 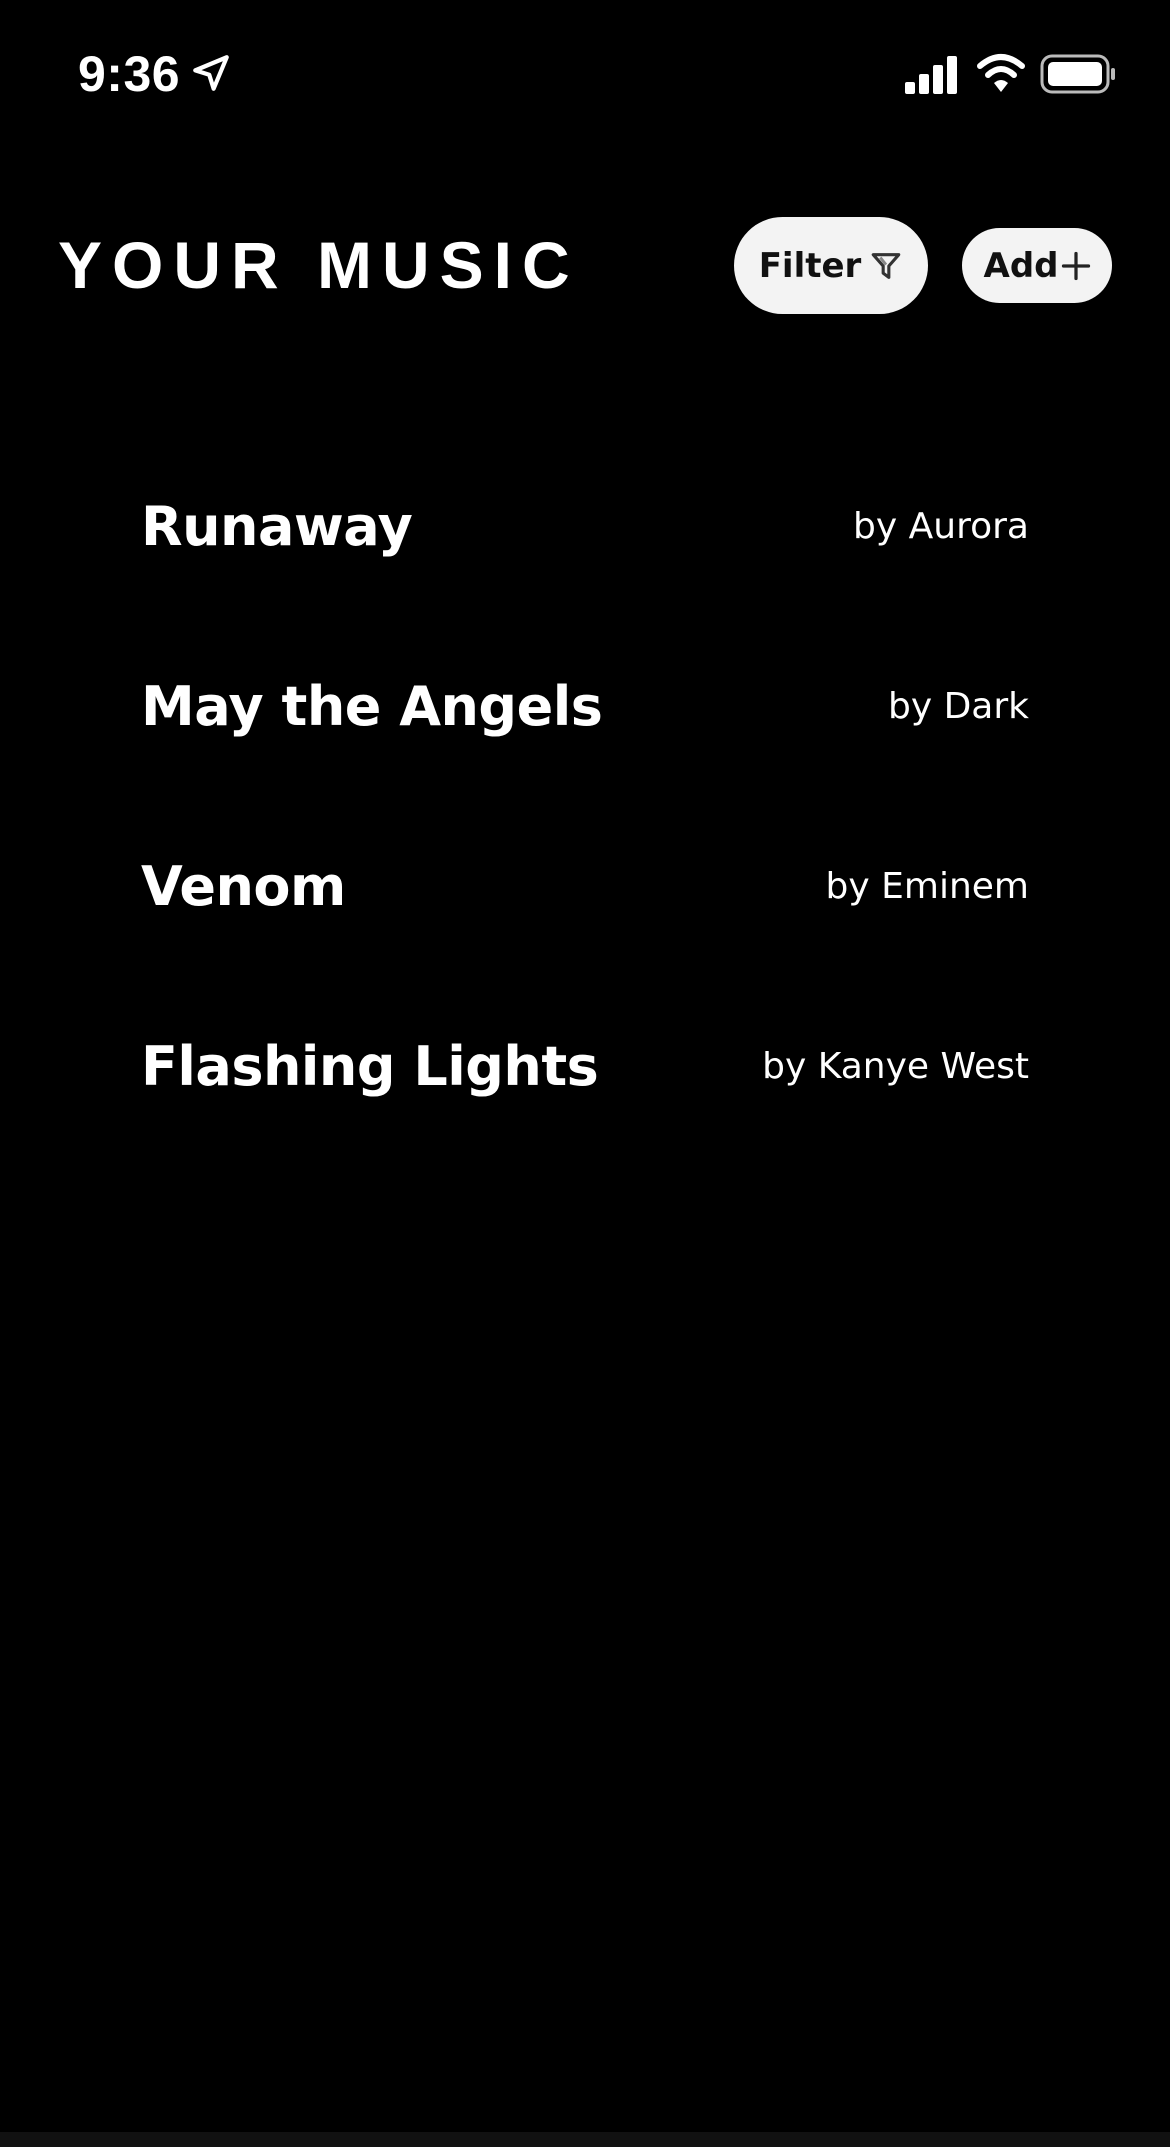 I want to click on bottom-edge, so click(x=585, y=2139).